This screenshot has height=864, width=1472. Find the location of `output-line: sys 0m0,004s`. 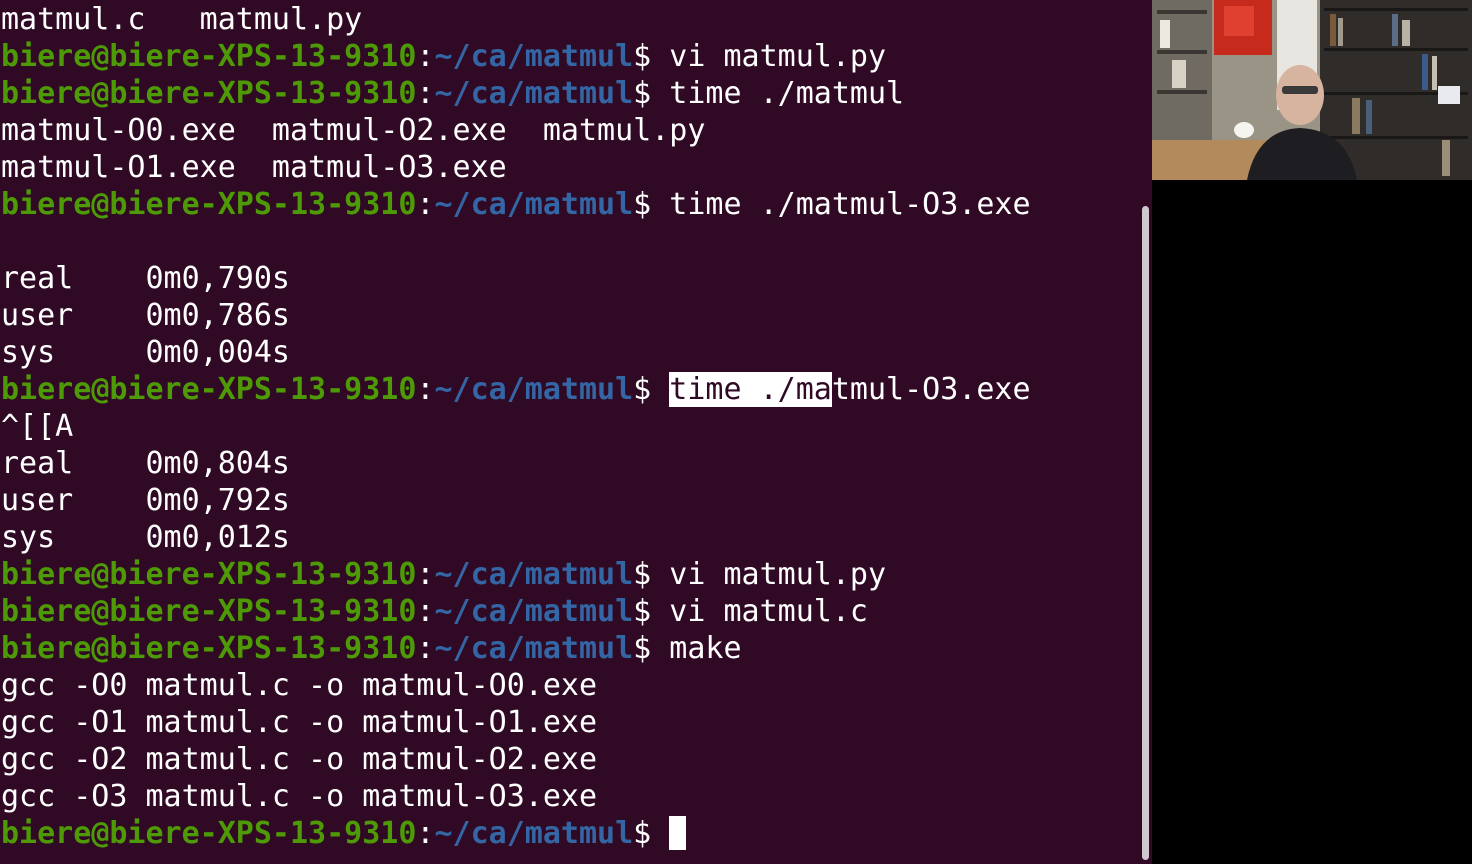

output-line: sys 0m0,004s is located at coordinates (516, 352).